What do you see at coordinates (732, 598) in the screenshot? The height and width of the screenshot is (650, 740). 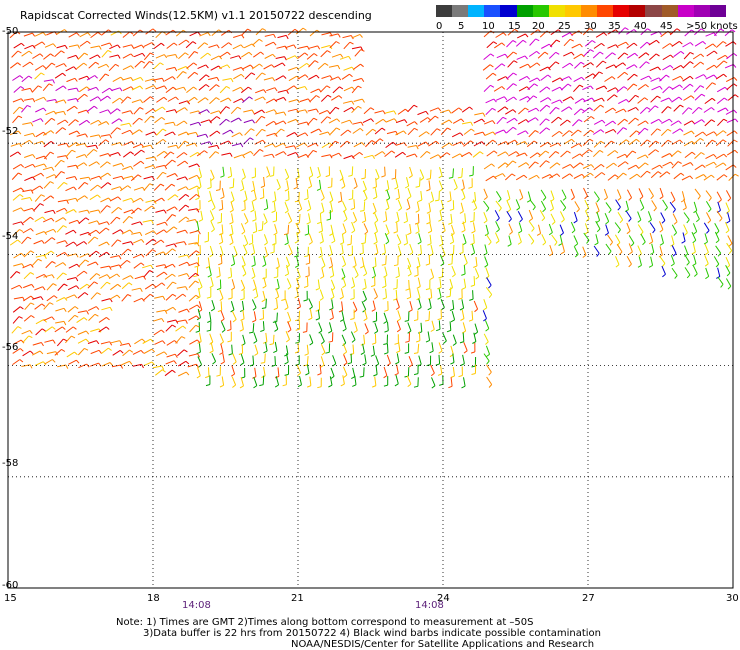 I see `lon-label-30: 30` at bounding box center [732, 598].